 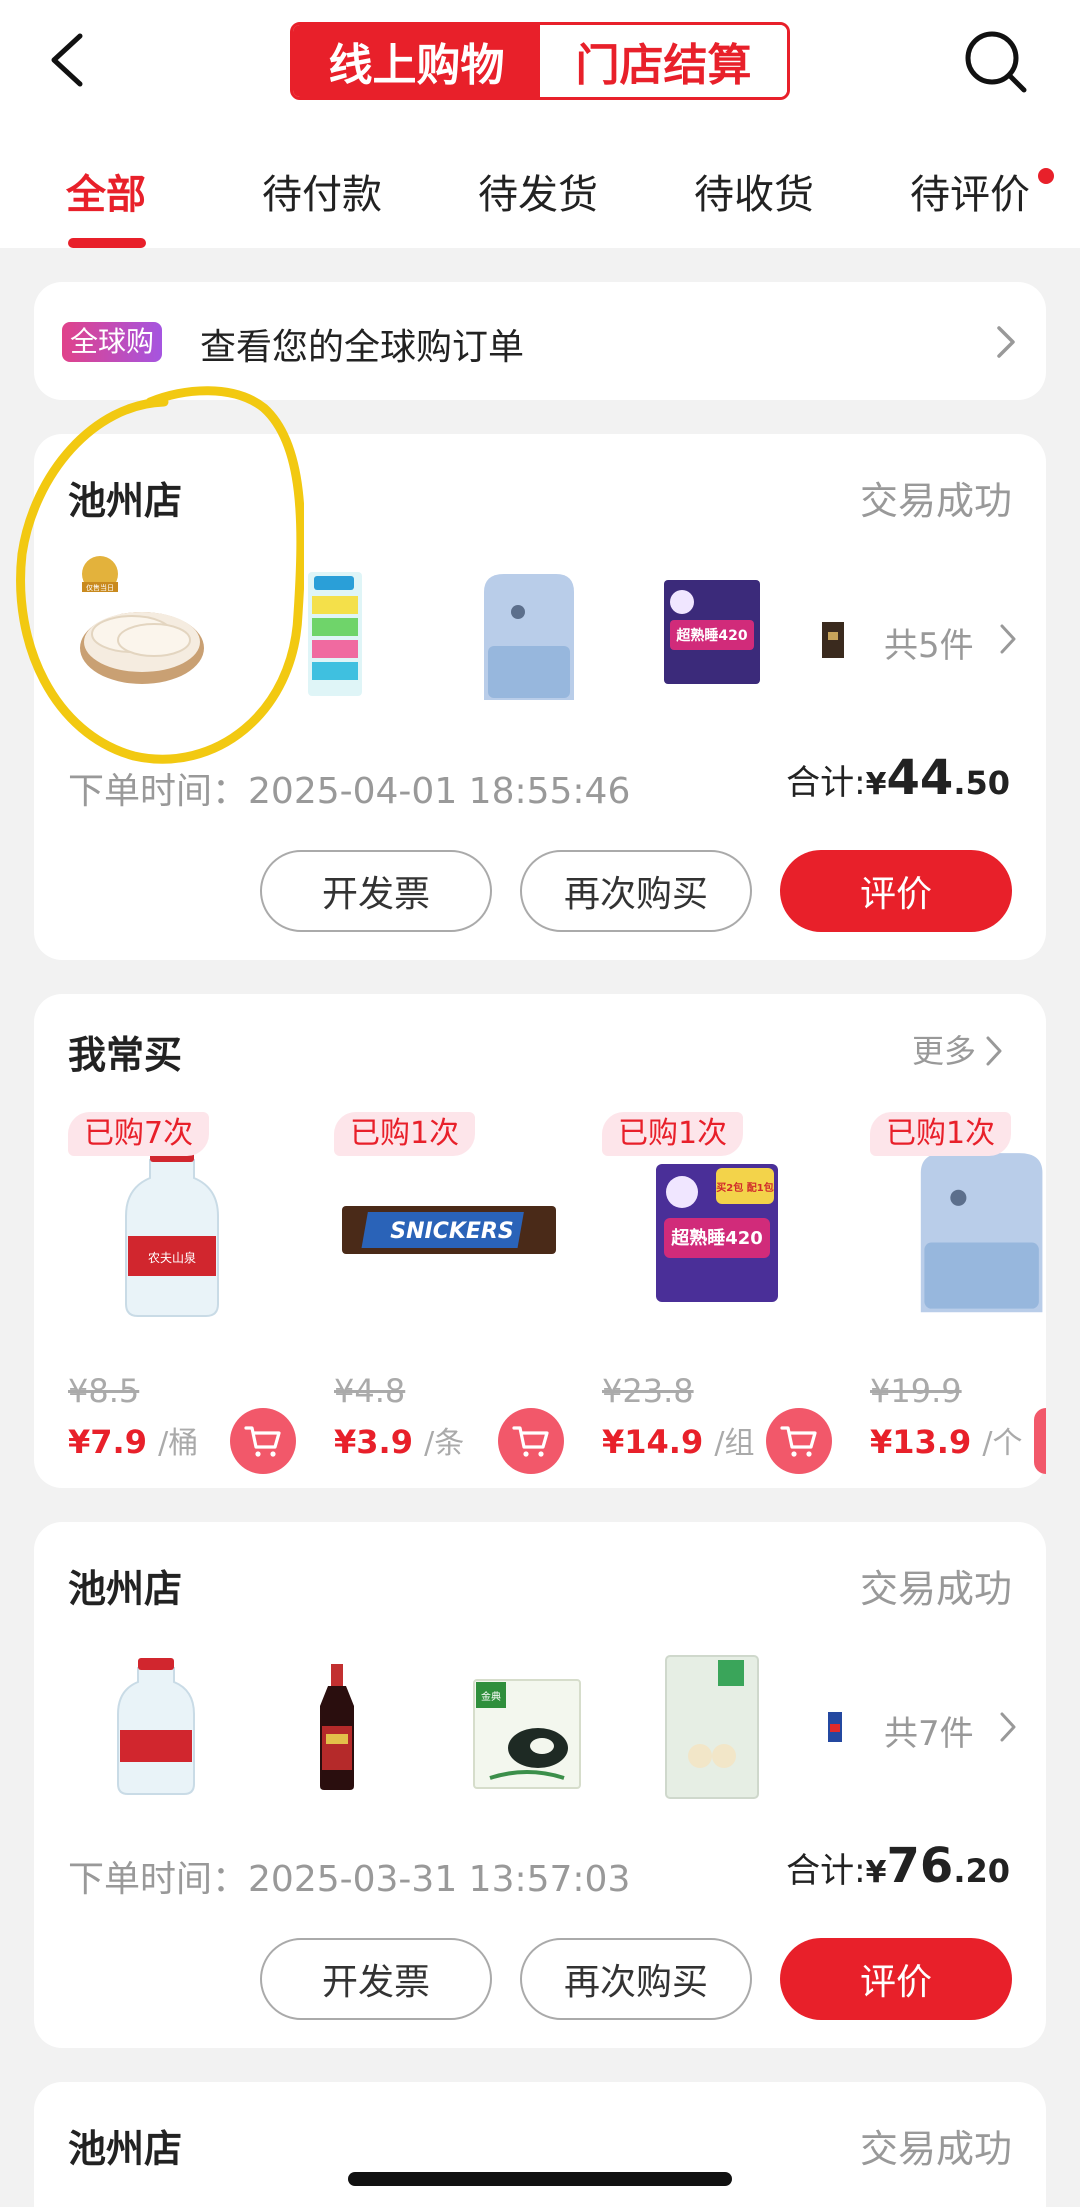 What do you see at coordinates (744, 1187) in the screenshot?
I see `product-label-pad-promo: 买2包 配1包` at bounding box center [744, 1187].